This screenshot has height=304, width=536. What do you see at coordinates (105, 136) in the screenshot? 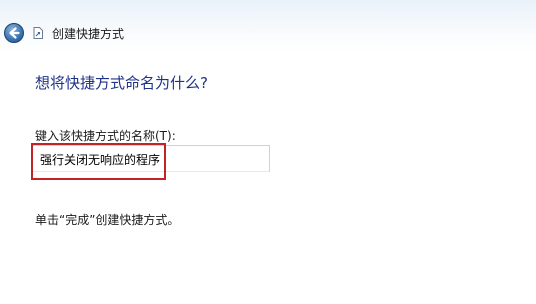
I see `shortcut-name-label: 键入该快捷方式的名称(T):` at bounding box center [105, 136].